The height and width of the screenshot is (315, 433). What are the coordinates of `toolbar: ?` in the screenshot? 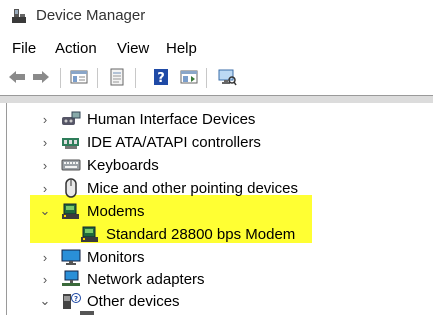 It's located at (216, 78).